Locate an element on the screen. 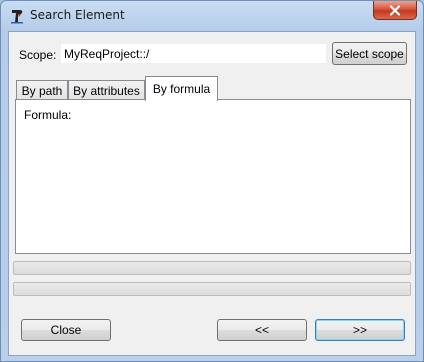  status-bar-lower is located at coordinates (212, 289).